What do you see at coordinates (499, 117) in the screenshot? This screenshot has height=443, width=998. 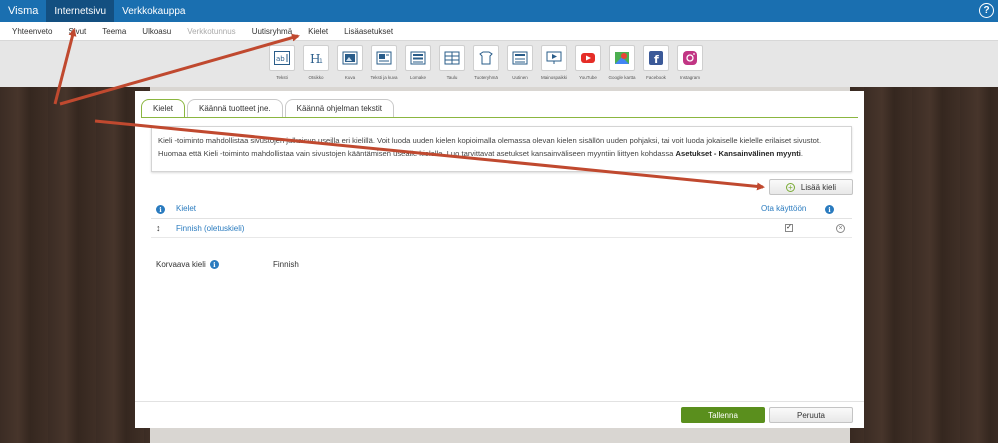 I see `tab-underline` at bounding box center [499, 117].